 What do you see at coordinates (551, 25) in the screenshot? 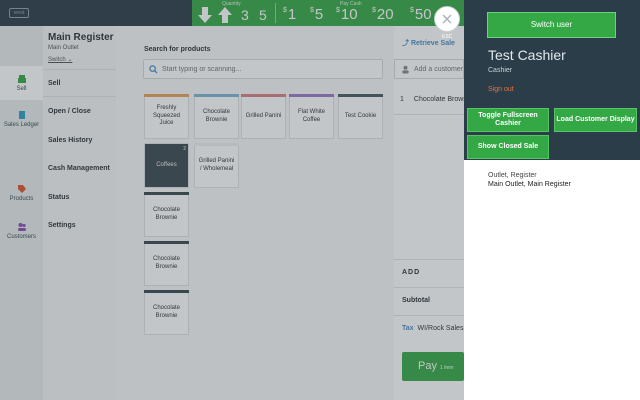
I see `switch-user-button: Switch user` at bounding box center [551, 25].